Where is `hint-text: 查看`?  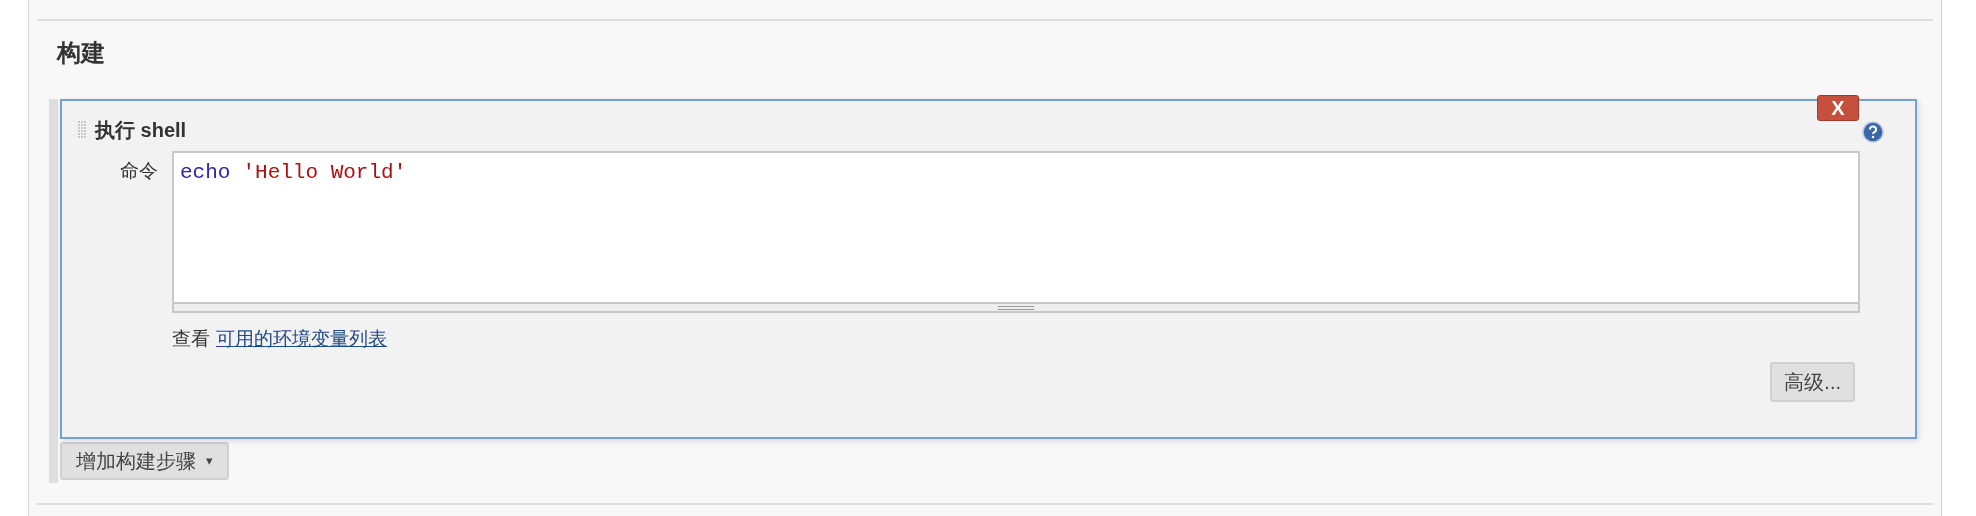 hint-text: 查看 is located at coordinates (191, 339).